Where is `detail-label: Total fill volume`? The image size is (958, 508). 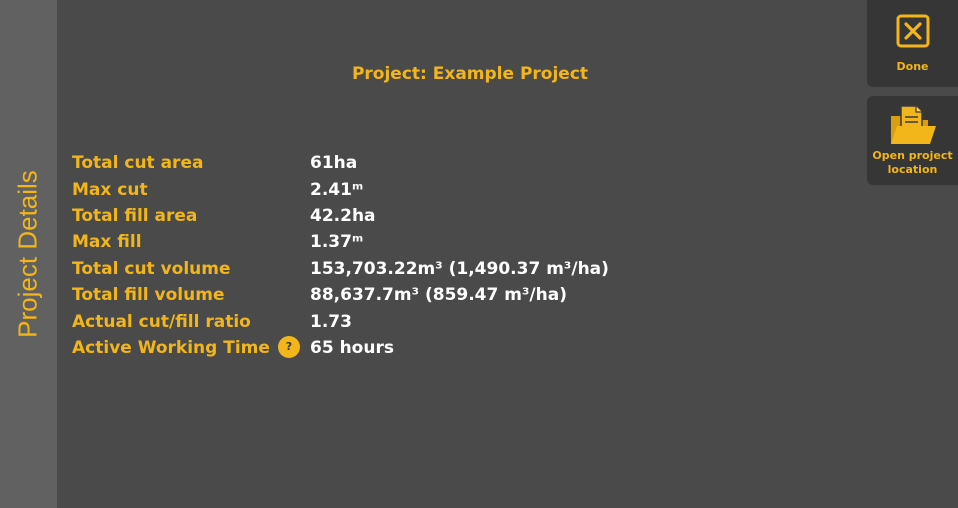
detail-label: Total fill volume is located at coordinates (148, 295).